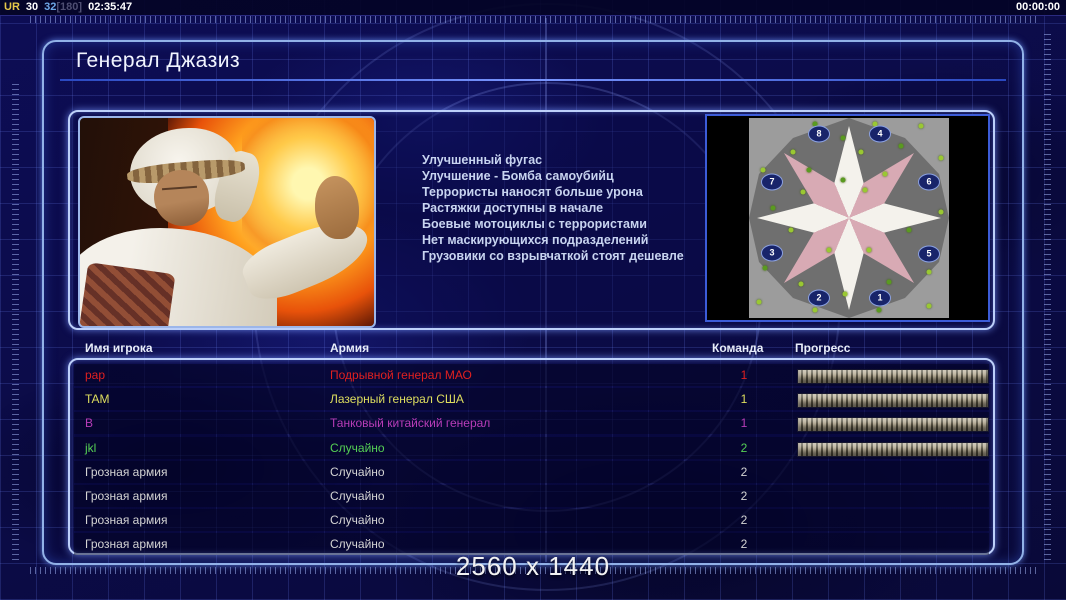 The height and width of the screenshot is (600, 1066). I want to click on player-name: pap, so click(95, 375).